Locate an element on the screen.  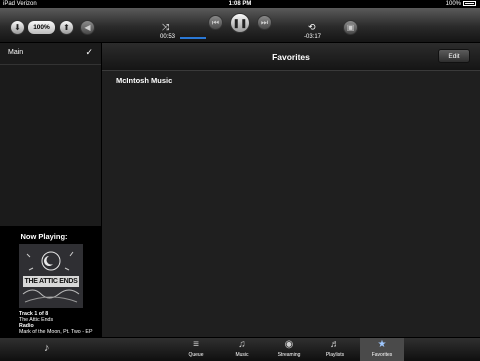
previous-button: ⏮ is located at coordinates (215, 22).